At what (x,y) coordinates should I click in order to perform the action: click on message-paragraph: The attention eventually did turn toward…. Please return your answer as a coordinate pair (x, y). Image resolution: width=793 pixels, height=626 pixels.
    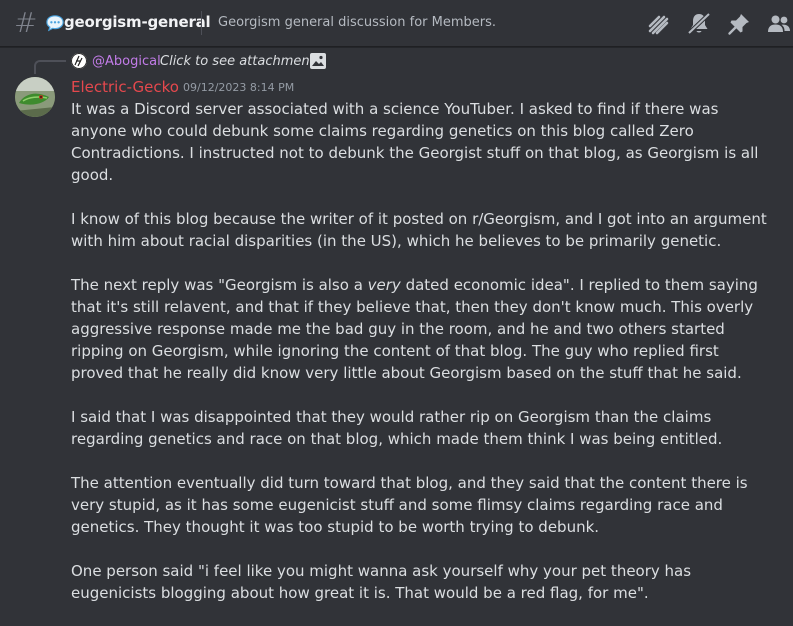
    Looking at the image, I should click on (409, 505).